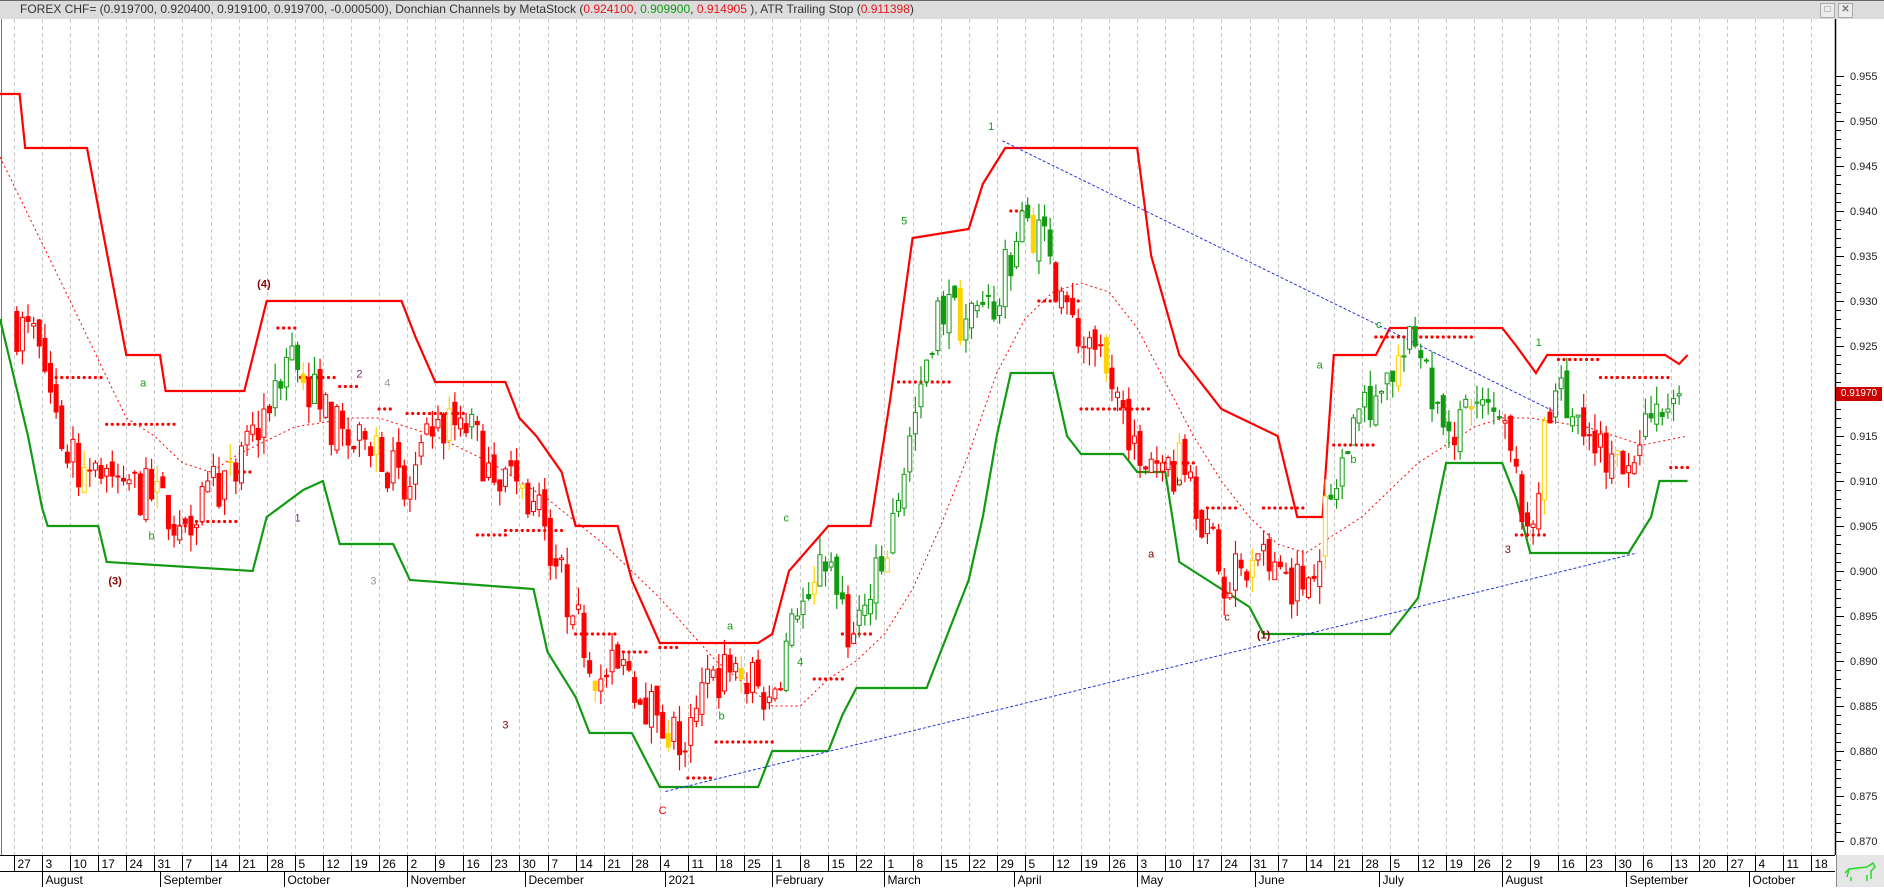 Image resolution: width=1884 pixels, height=892 pixels. What do you see at coordinates (1176, 864) in the screenshot?
I see `x-week-label: 10` at bounding box center [1176, 864].